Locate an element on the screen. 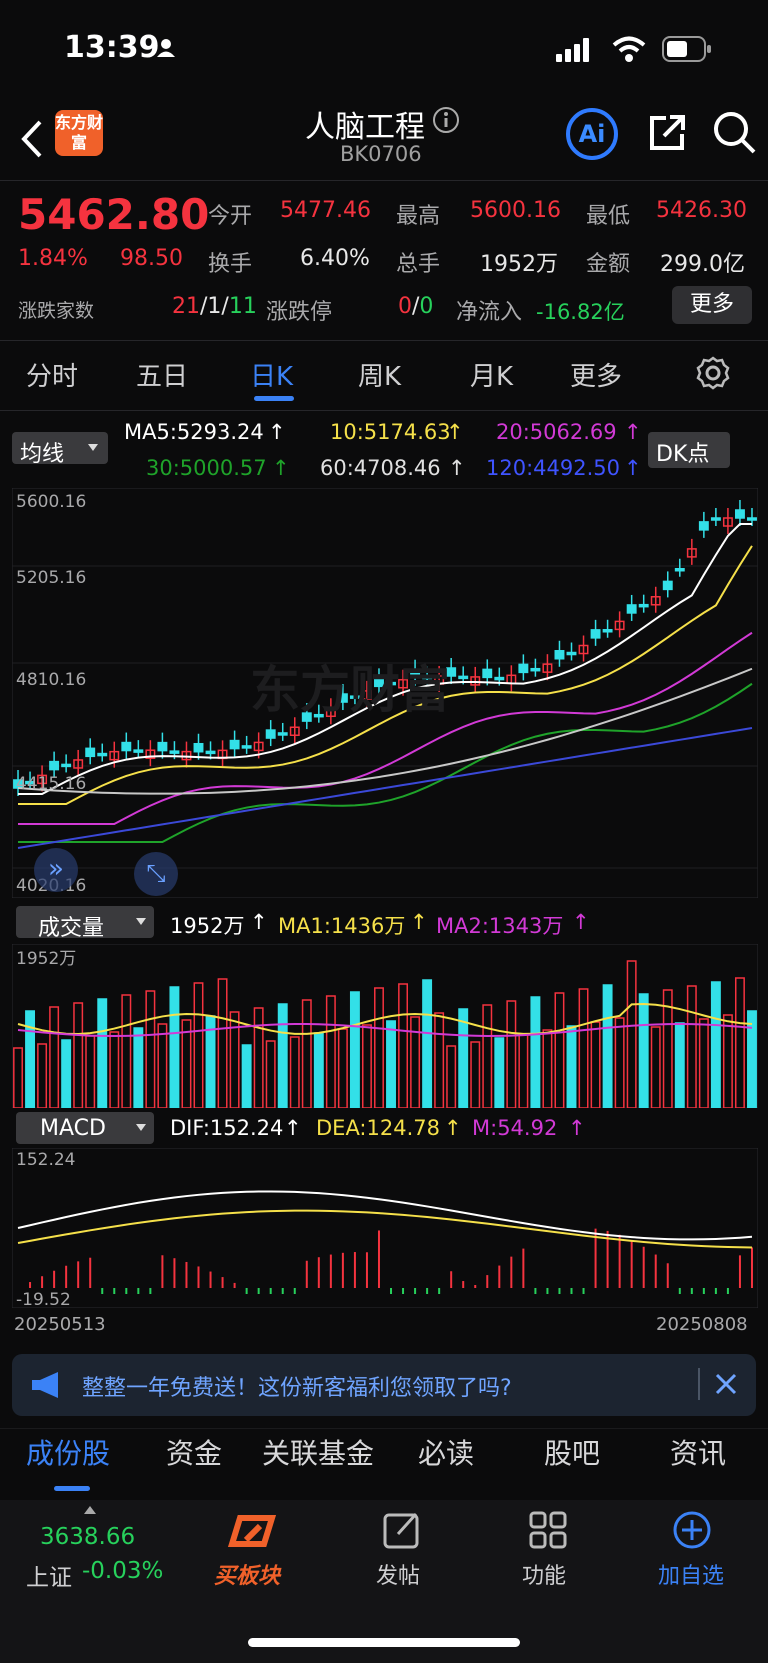 The height and width of the screenshot is (1663, 768). tab-underline is located at coordinates (274, 398).